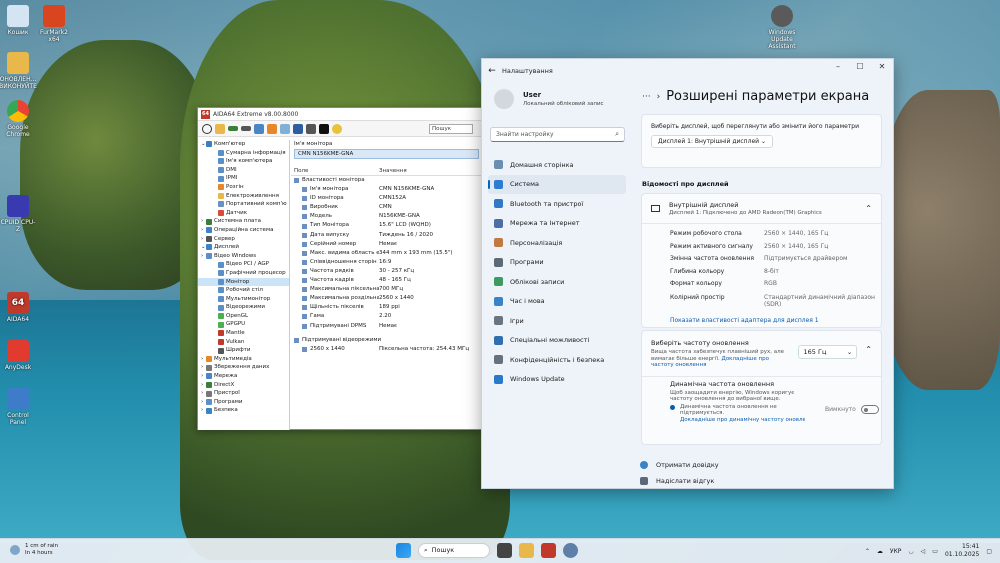 The height and width of the screenshot is (563, 1000). Describe the element at coordinates (557, 302) in the screenshot. I see `nav-item: Час і мова` at that location.